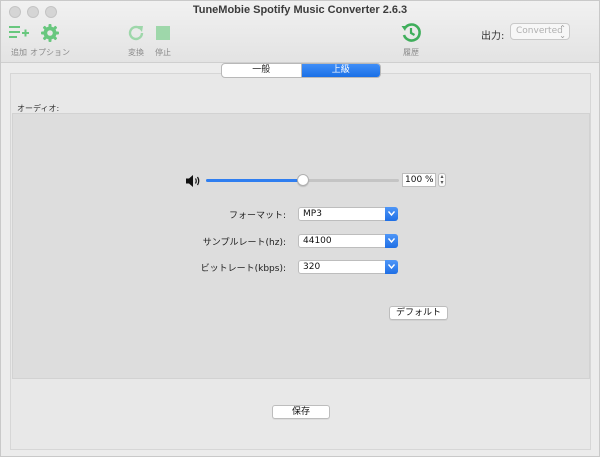 The height and width of the screenshot is (457, 600). What do you see at coordinates (348, 241) in the screenshot?
I see `sample-rate-select: 44100` at bounding box center [348, 241].